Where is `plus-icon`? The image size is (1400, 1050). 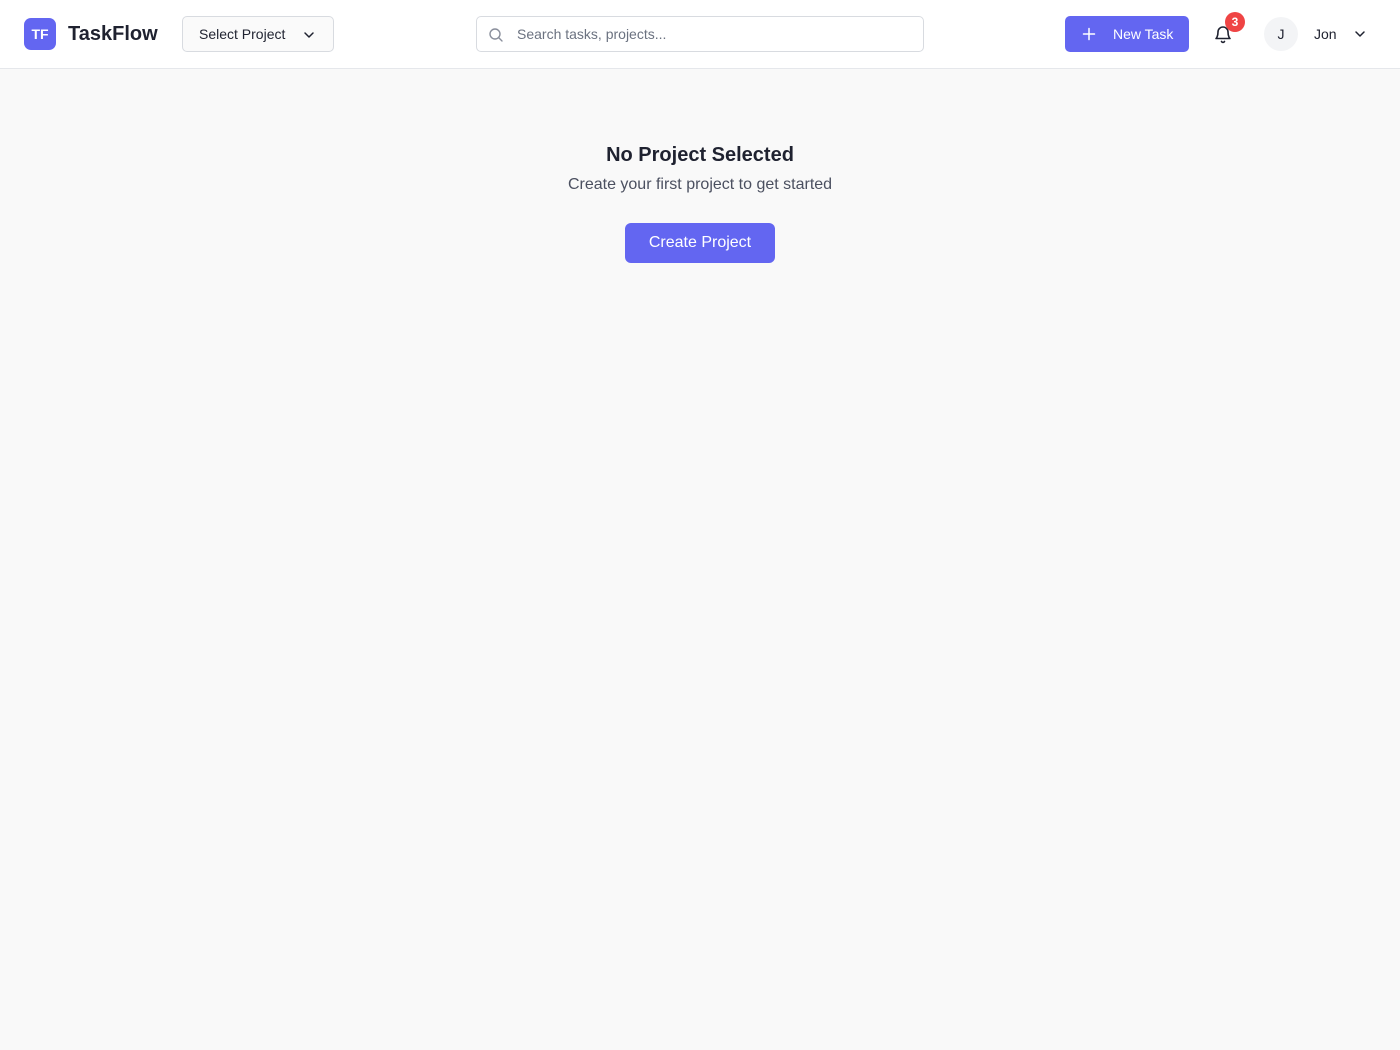 plus-icon is located at coordinates (1089, 34).